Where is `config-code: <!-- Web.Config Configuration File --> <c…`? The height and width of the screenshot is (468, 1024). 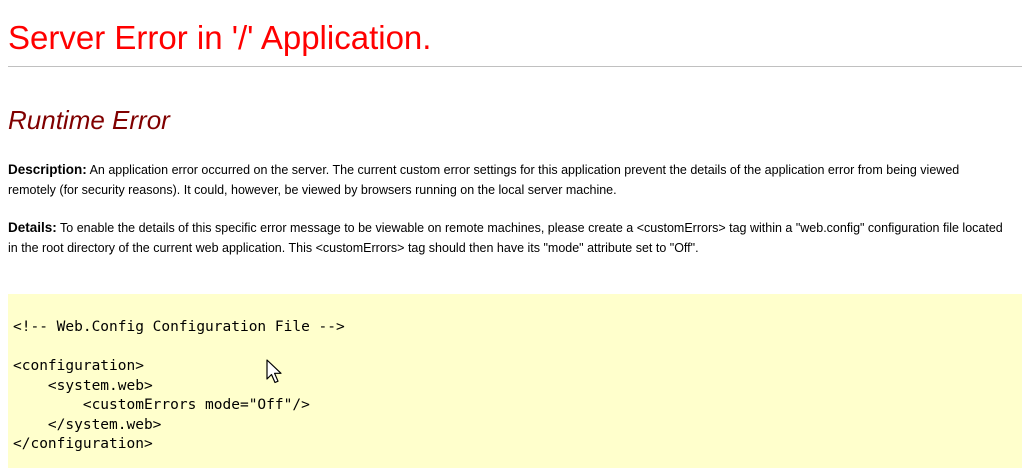 config-code: <!-- Web.Config Configuration File --> <c… is located at coordinates (179, 386).